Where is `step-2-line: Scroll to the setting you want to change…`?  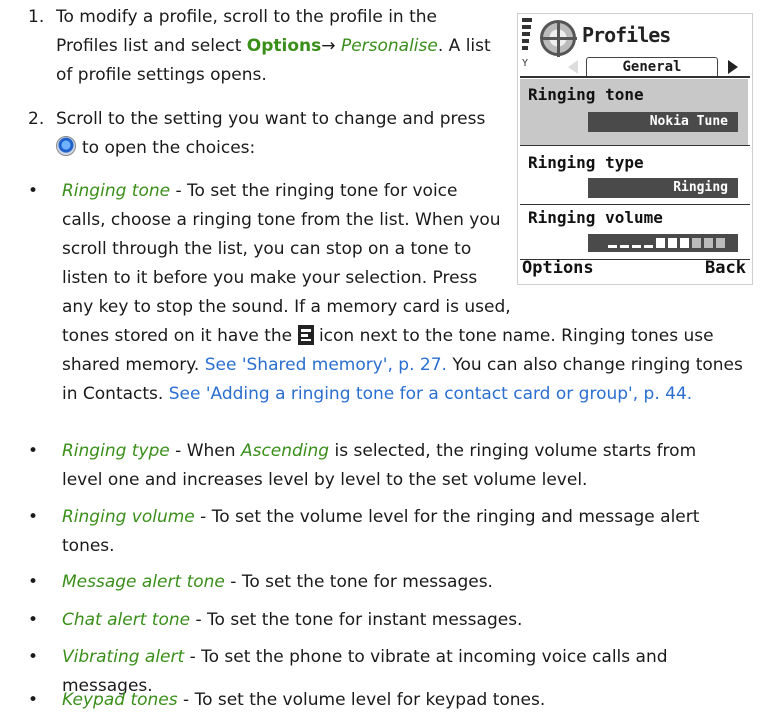 step-2-line: Scroll to the setting you want to change… is located at coordinates (271, 119).